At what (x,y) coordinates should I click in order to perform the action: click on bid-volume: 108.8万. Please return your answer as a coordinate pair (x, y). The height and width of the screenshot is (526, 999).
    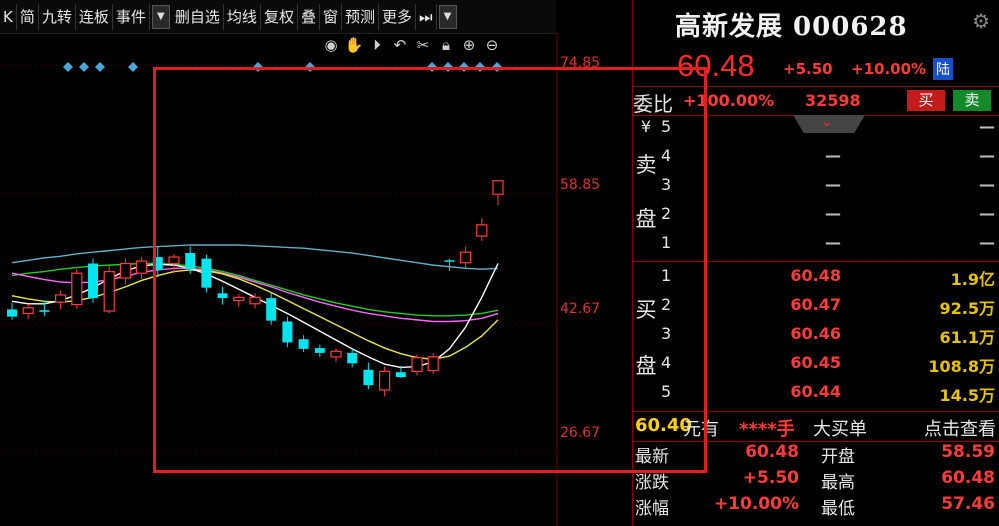
    Looking at the image, I should click on (961, 366).